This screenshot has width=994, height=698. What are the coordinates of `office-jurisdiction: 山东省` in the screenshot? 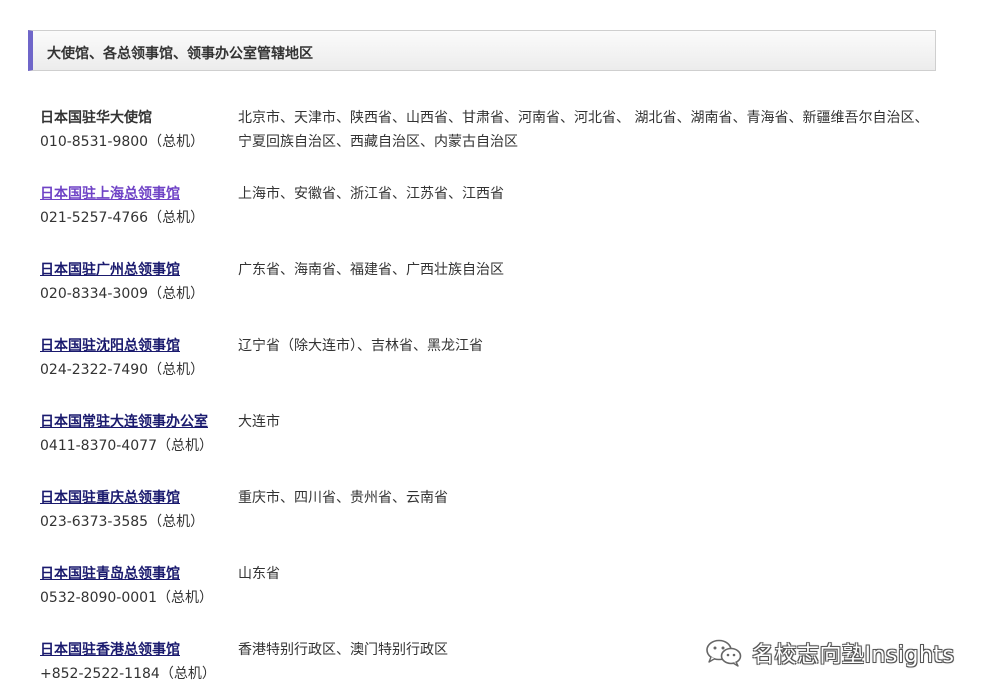 It's located at (259, 574).